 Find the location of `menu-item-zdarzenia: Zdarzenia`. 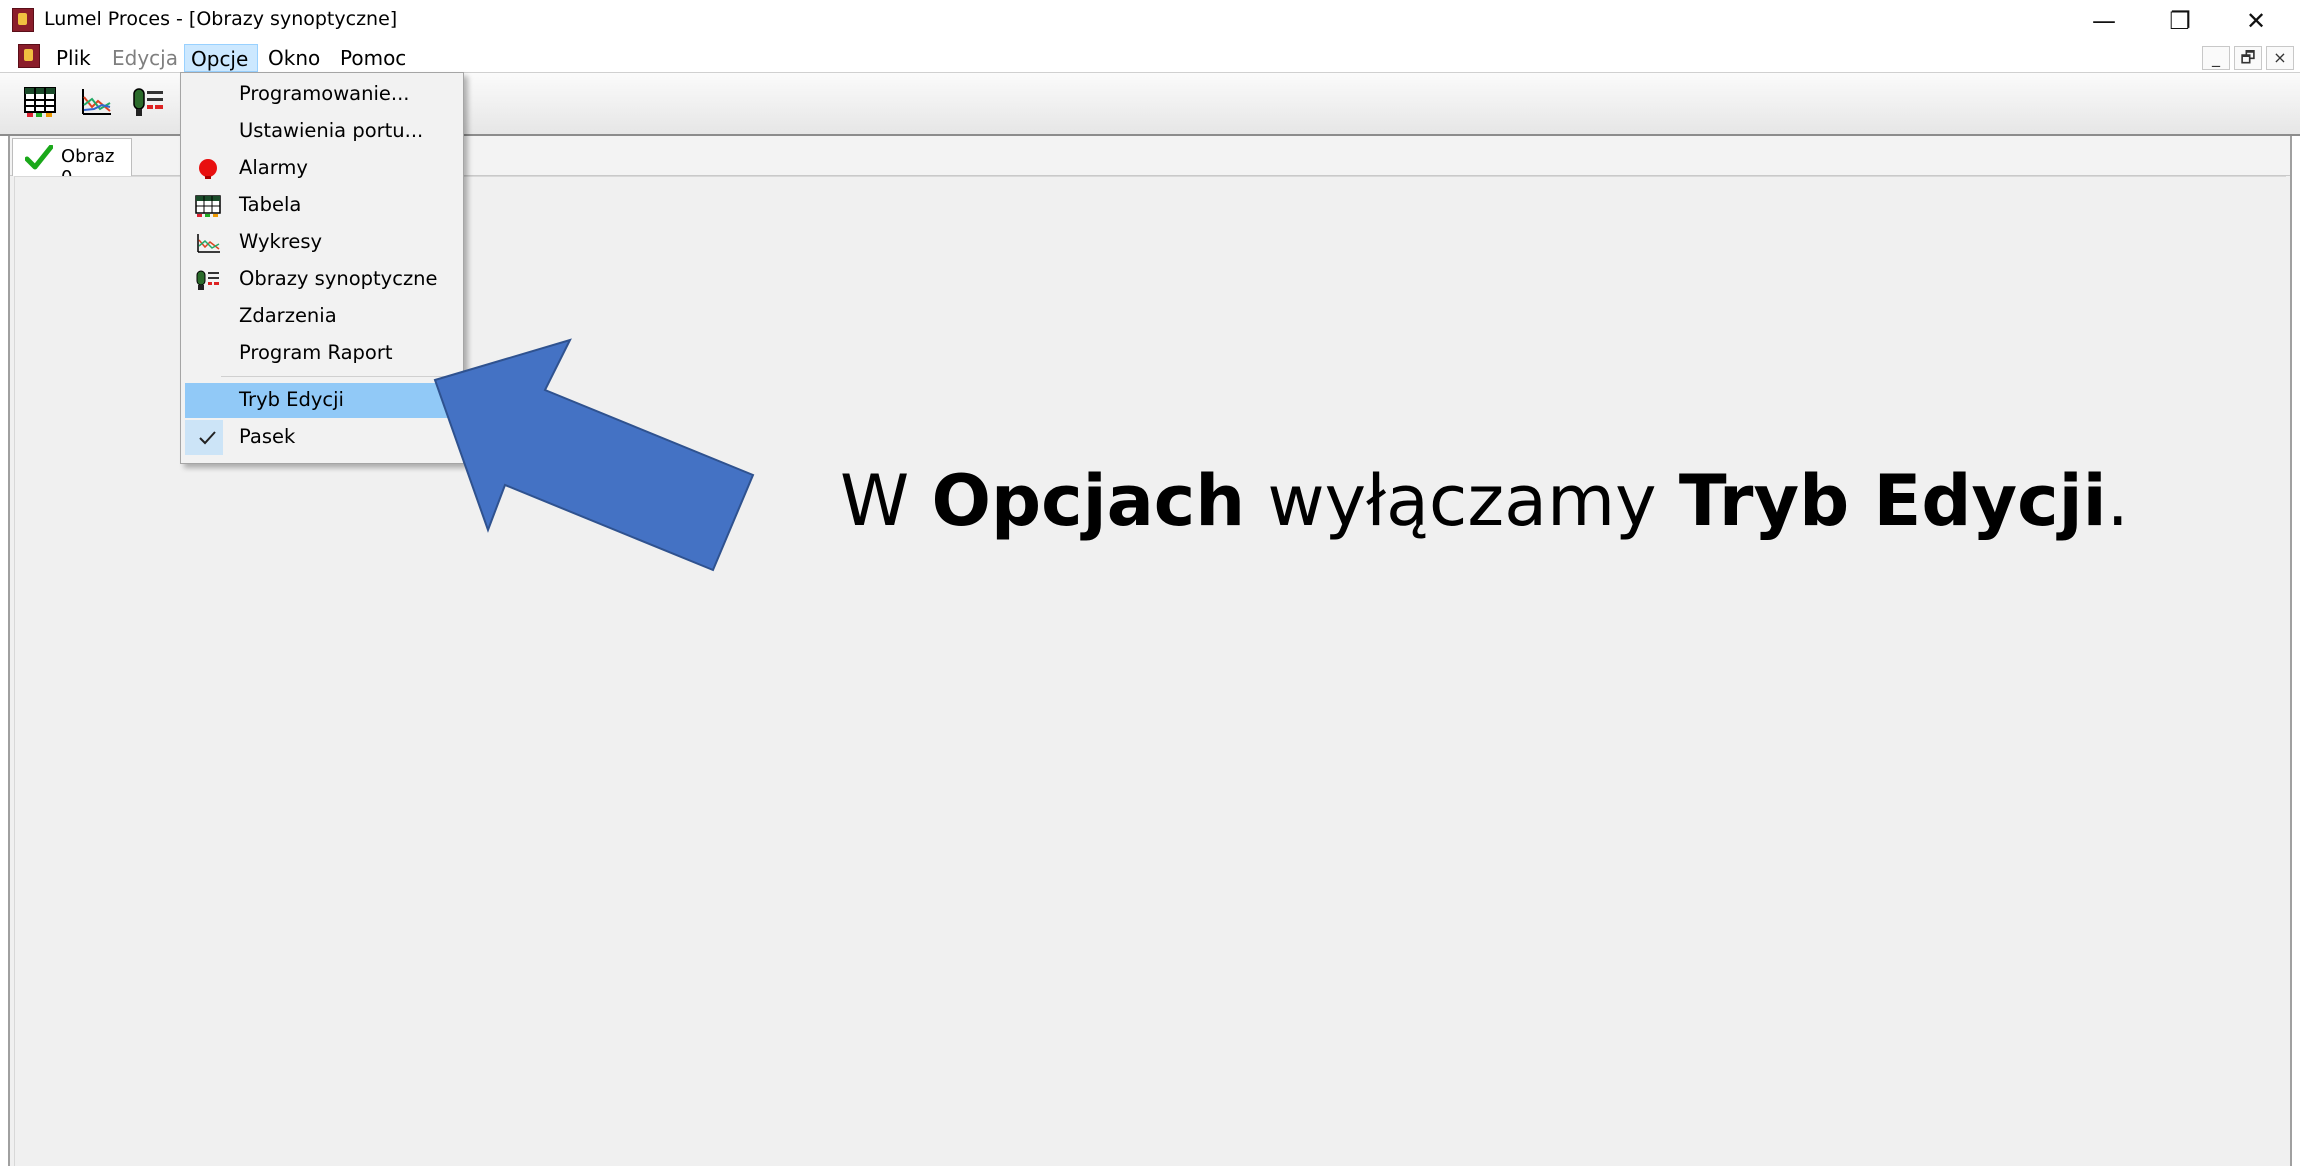

menu-item-zdarzenia: Zdarzenia is located at coordinates (322, 316).